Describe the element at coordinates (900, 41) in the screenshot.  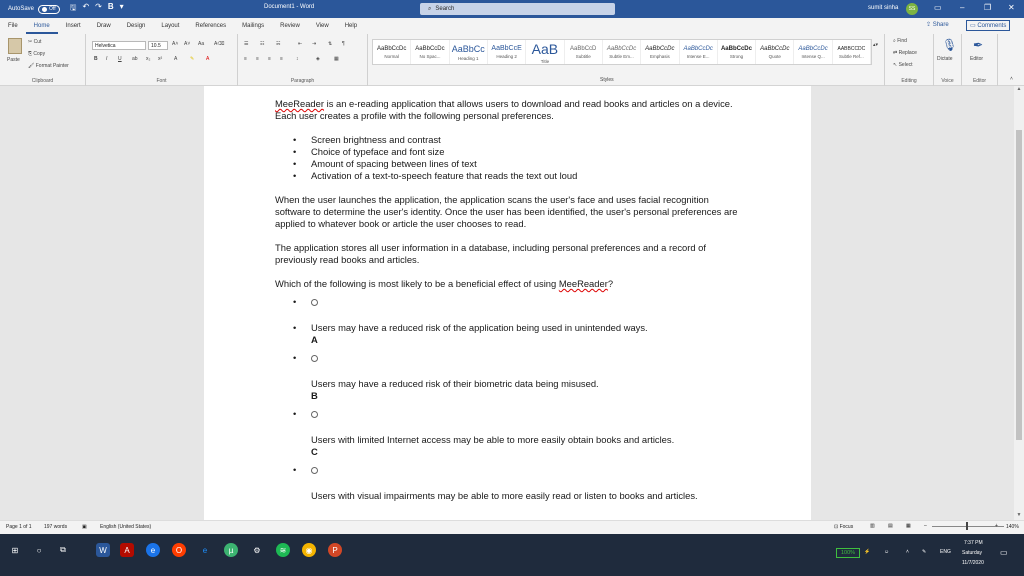
I see `find-button: ⌕ Find` at that location.